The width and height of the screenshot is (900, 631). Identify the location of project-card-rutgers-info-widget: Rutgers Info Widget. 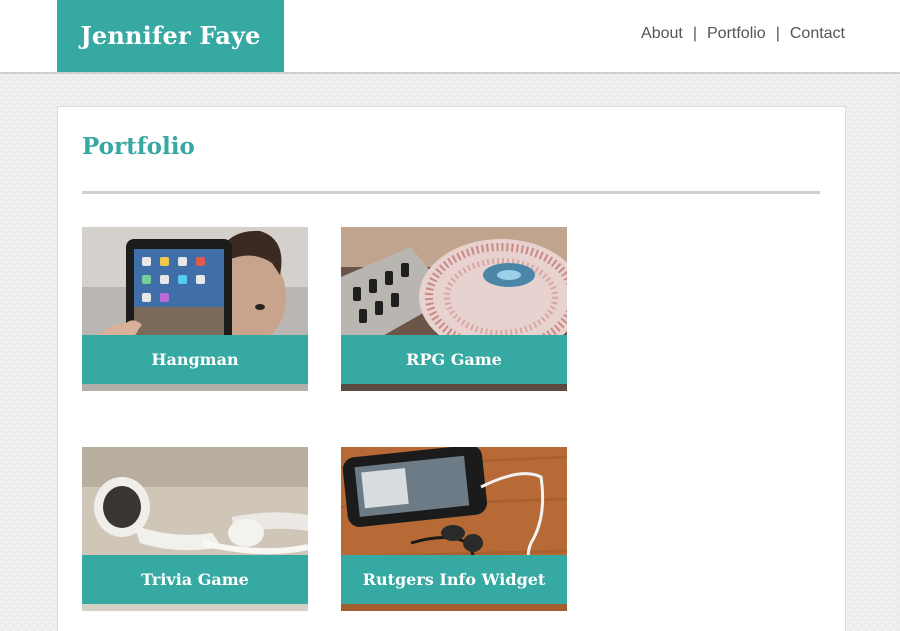
(454, 529).